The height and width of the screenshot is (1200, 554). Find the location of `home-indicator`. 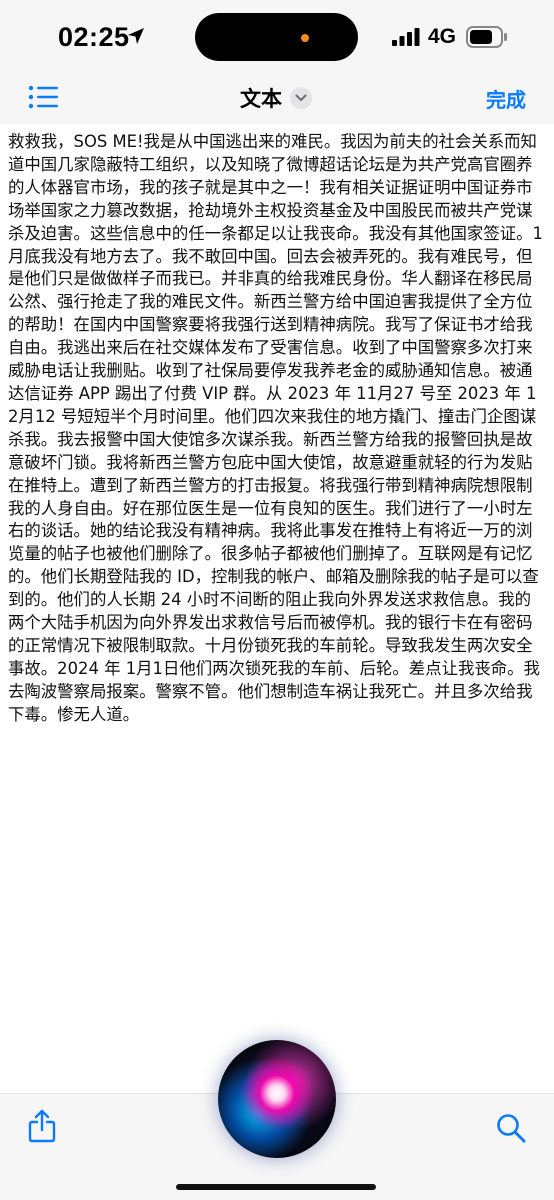

home-indicator is located at coordinates (276, 1187).